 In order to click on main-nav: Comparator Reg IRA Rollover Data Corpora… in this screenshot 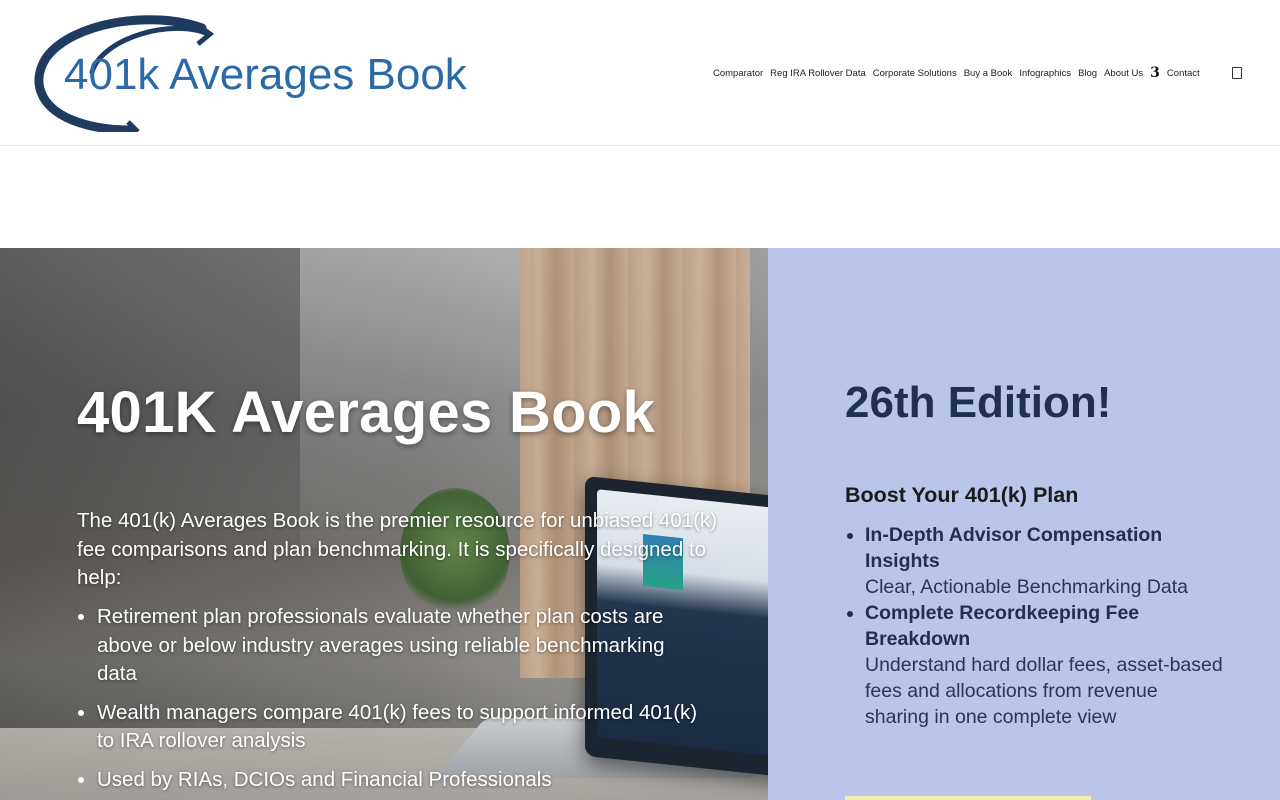, I will do `click(960, 73)`.